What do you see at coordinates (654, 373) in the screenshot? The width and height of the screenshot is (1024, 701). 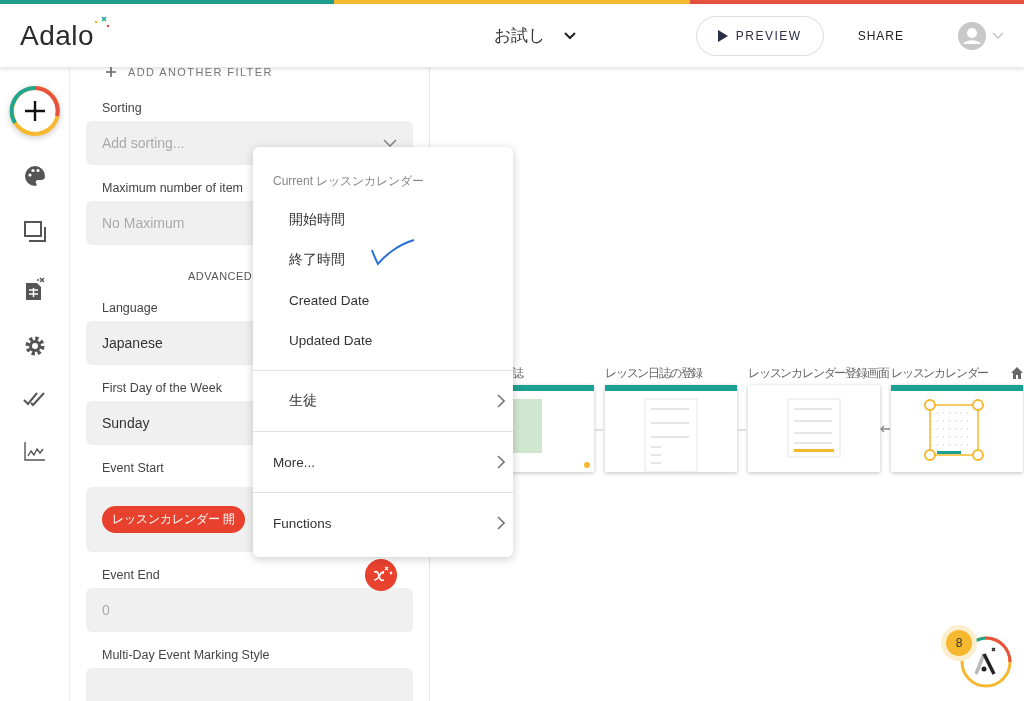 I see `screen-title: レッスン日誌の登録` at bounding box center [654, 373].